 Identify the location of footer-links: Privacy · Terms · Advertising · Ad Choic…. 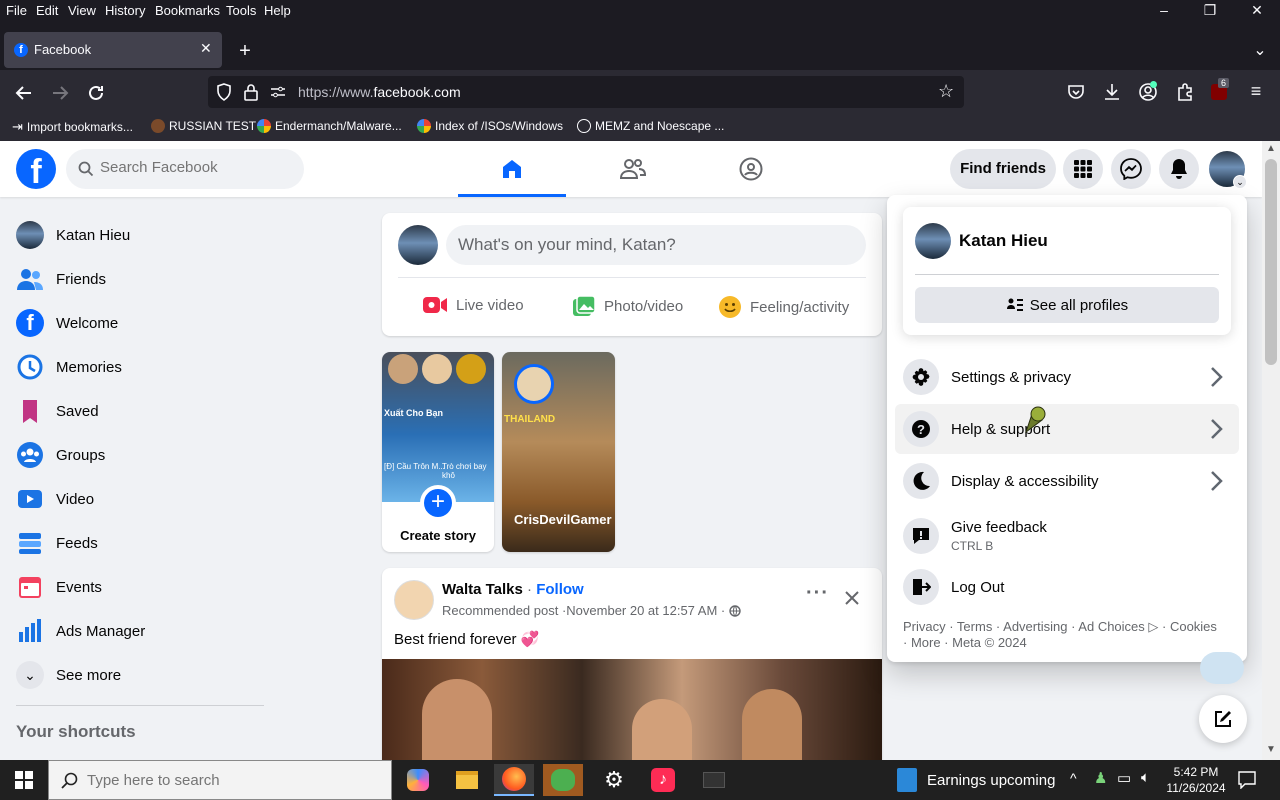
(1060, 635).